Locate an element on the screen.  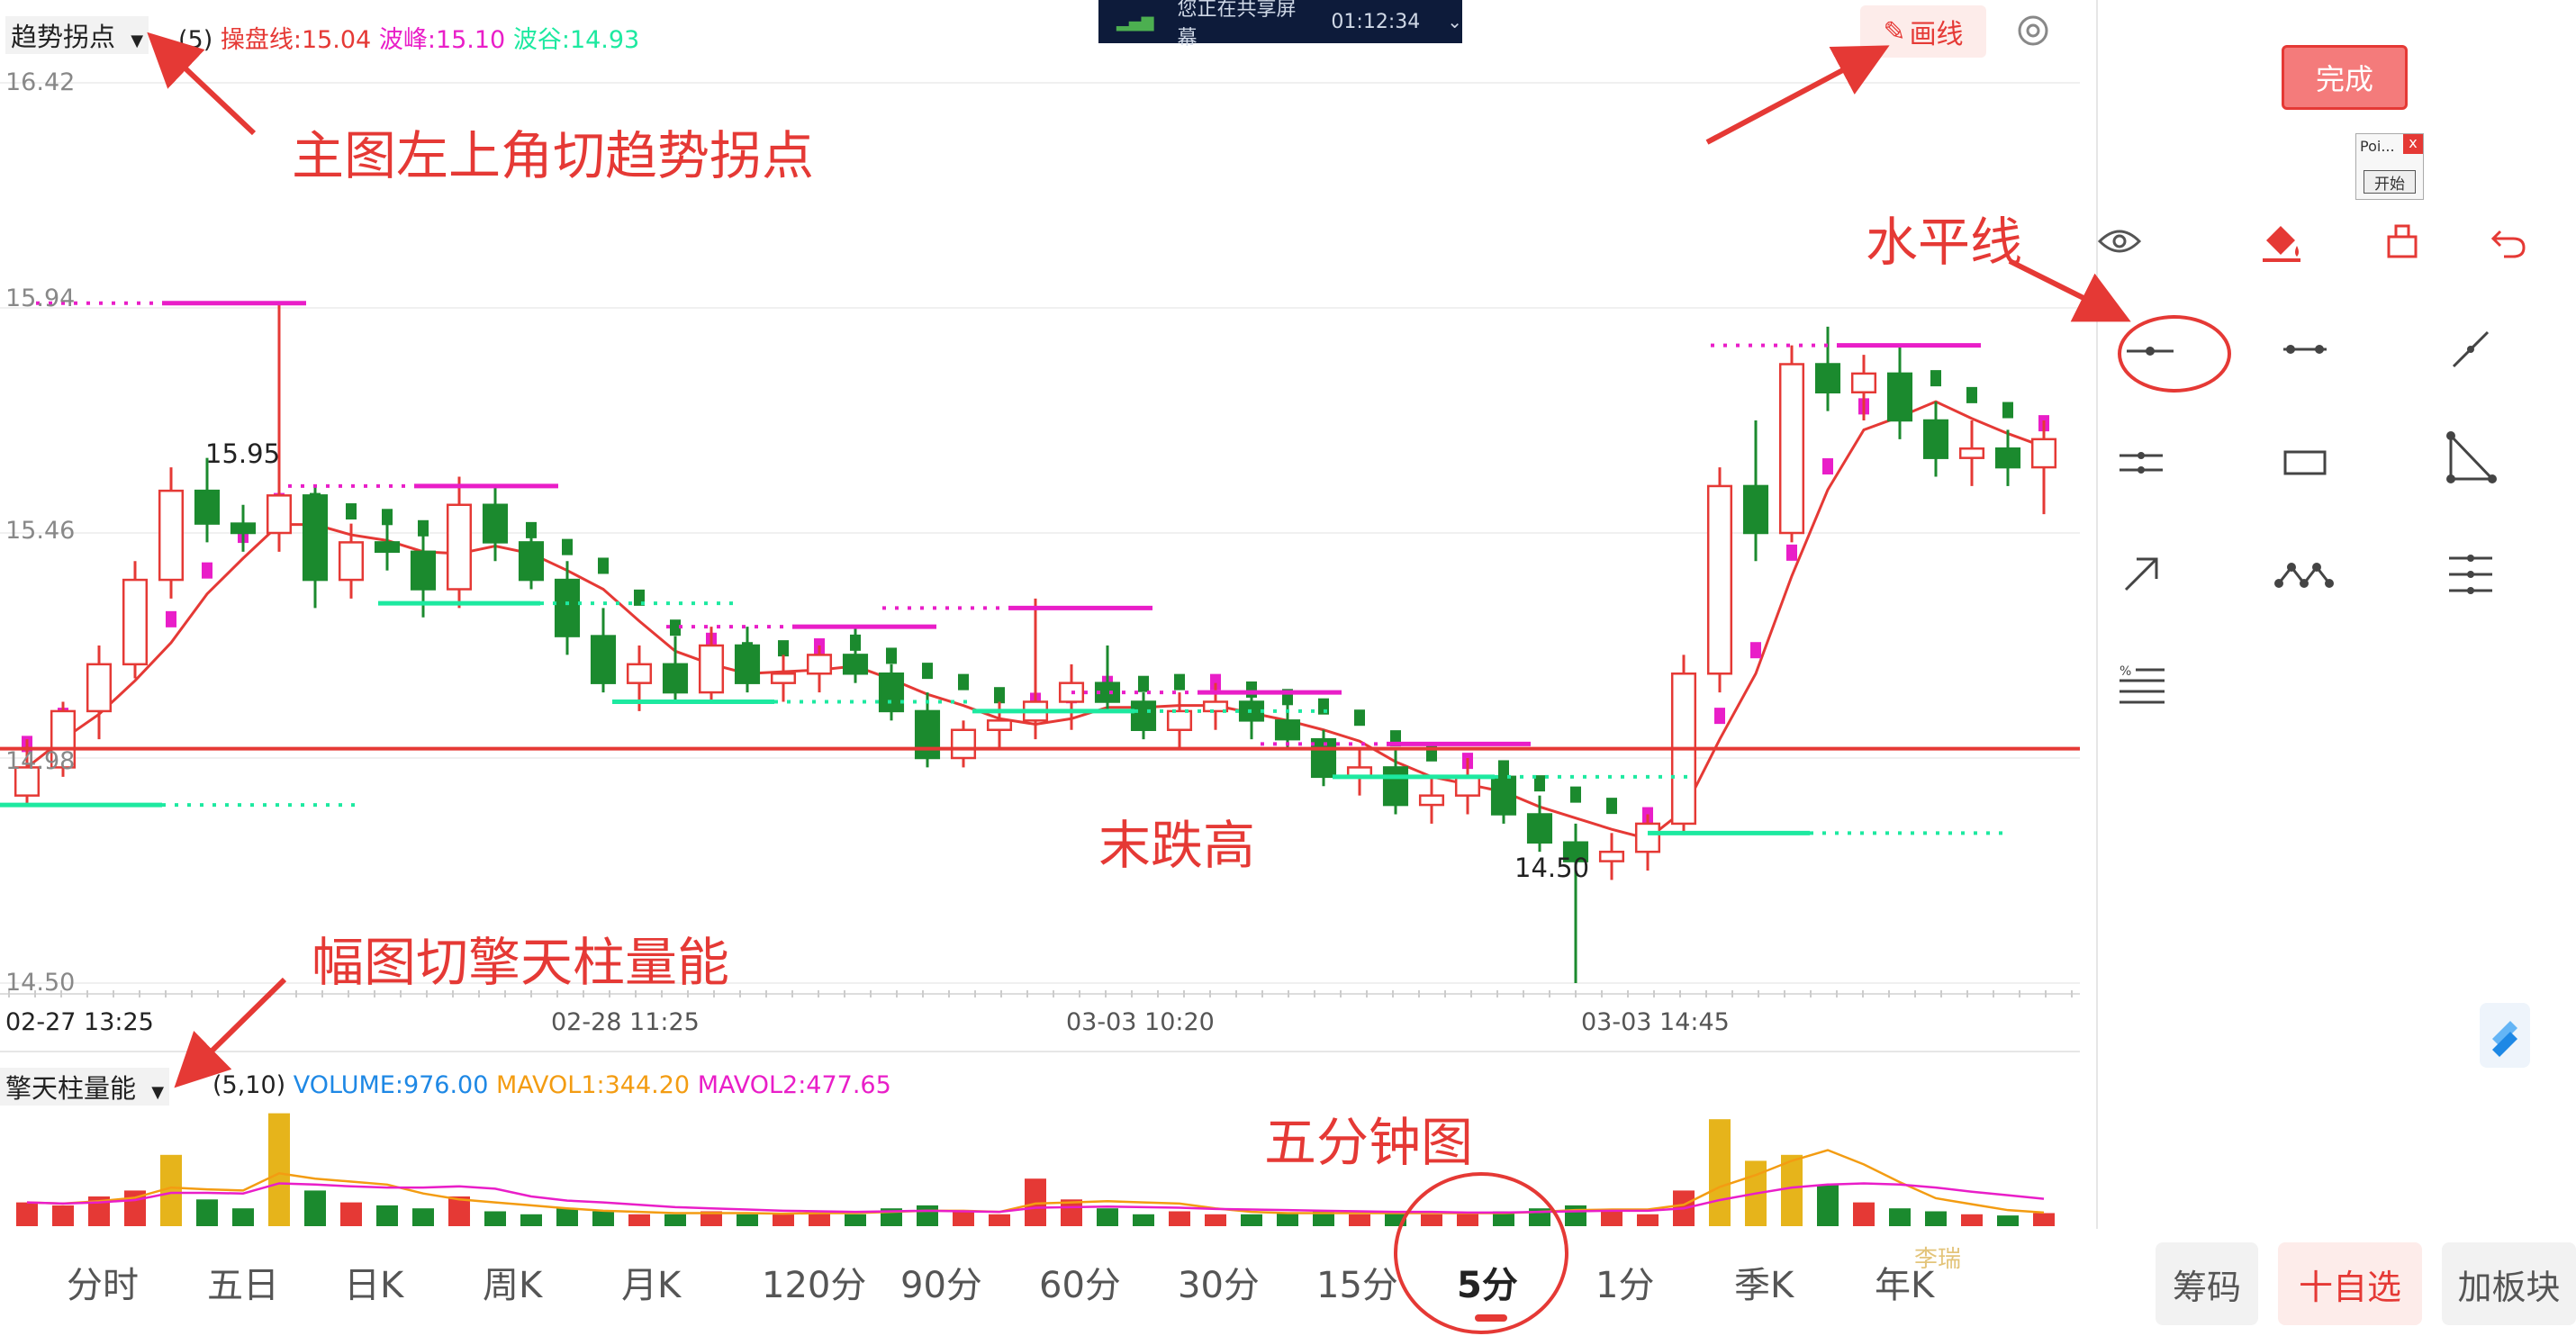
tab-period: 1分 is located at coordinates (1624, 1282).